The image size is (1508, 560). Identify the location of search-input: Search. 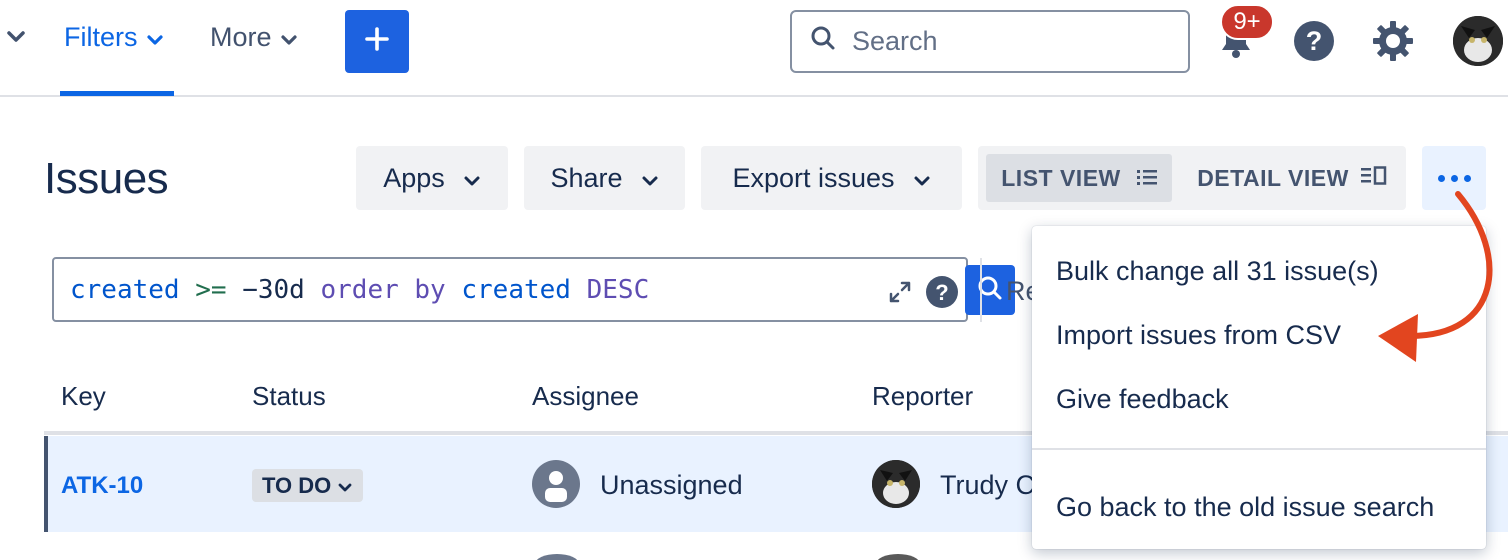
(990, 41).